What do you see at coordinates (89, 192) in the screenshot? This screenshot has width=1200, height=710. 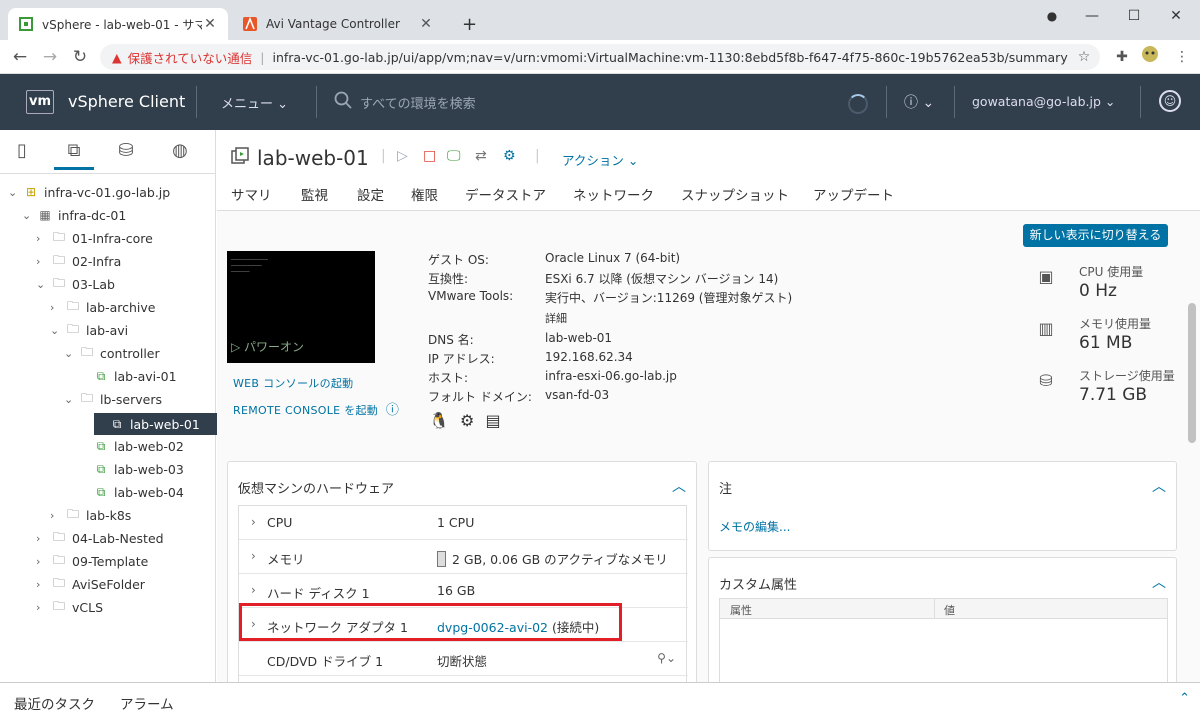 I see `tree-item-infra-vc-01-go-lab-jp: ⌄ ⊞ infra-vc-01.go-lab.jp` at bounding box center [89, 192].